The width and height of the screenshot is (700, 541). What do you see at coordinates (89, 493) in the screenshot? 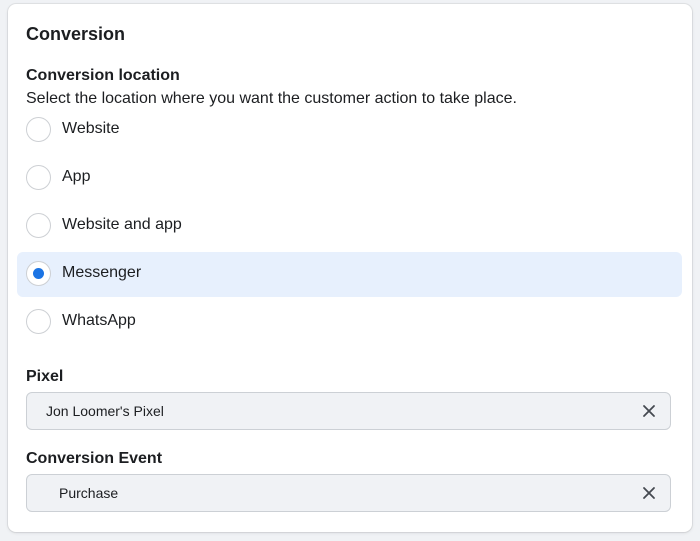
I see `conversion-event-select-value: Purchase` at bounding box center [89, 493].